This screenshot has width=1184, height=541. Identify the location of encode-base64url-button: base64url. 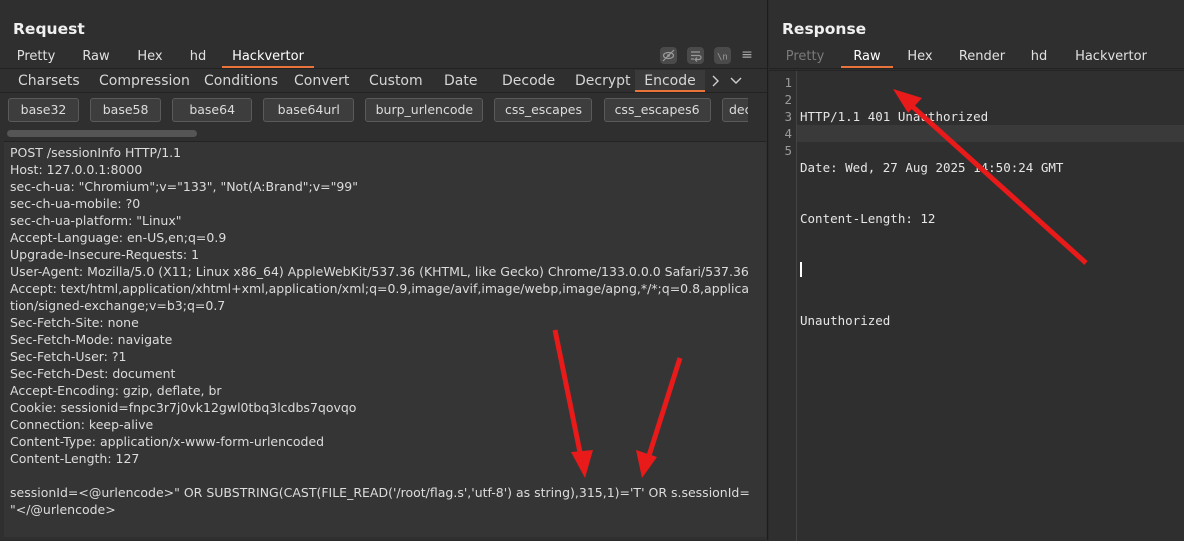
(309, 110).